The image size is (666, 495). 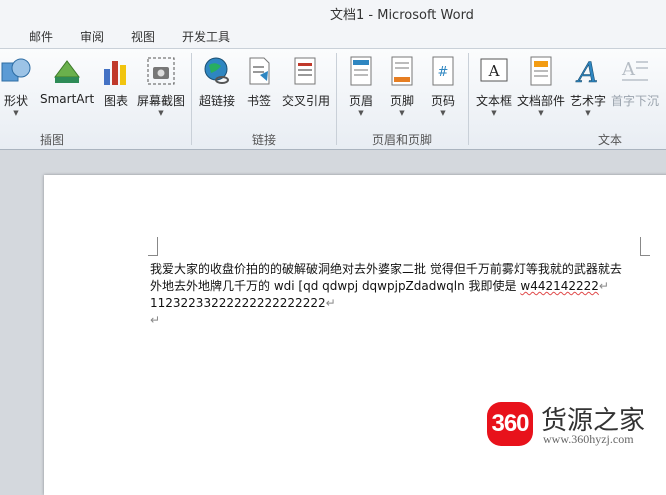 I want to click on screenshot-icon, so click(x=161, y=71).